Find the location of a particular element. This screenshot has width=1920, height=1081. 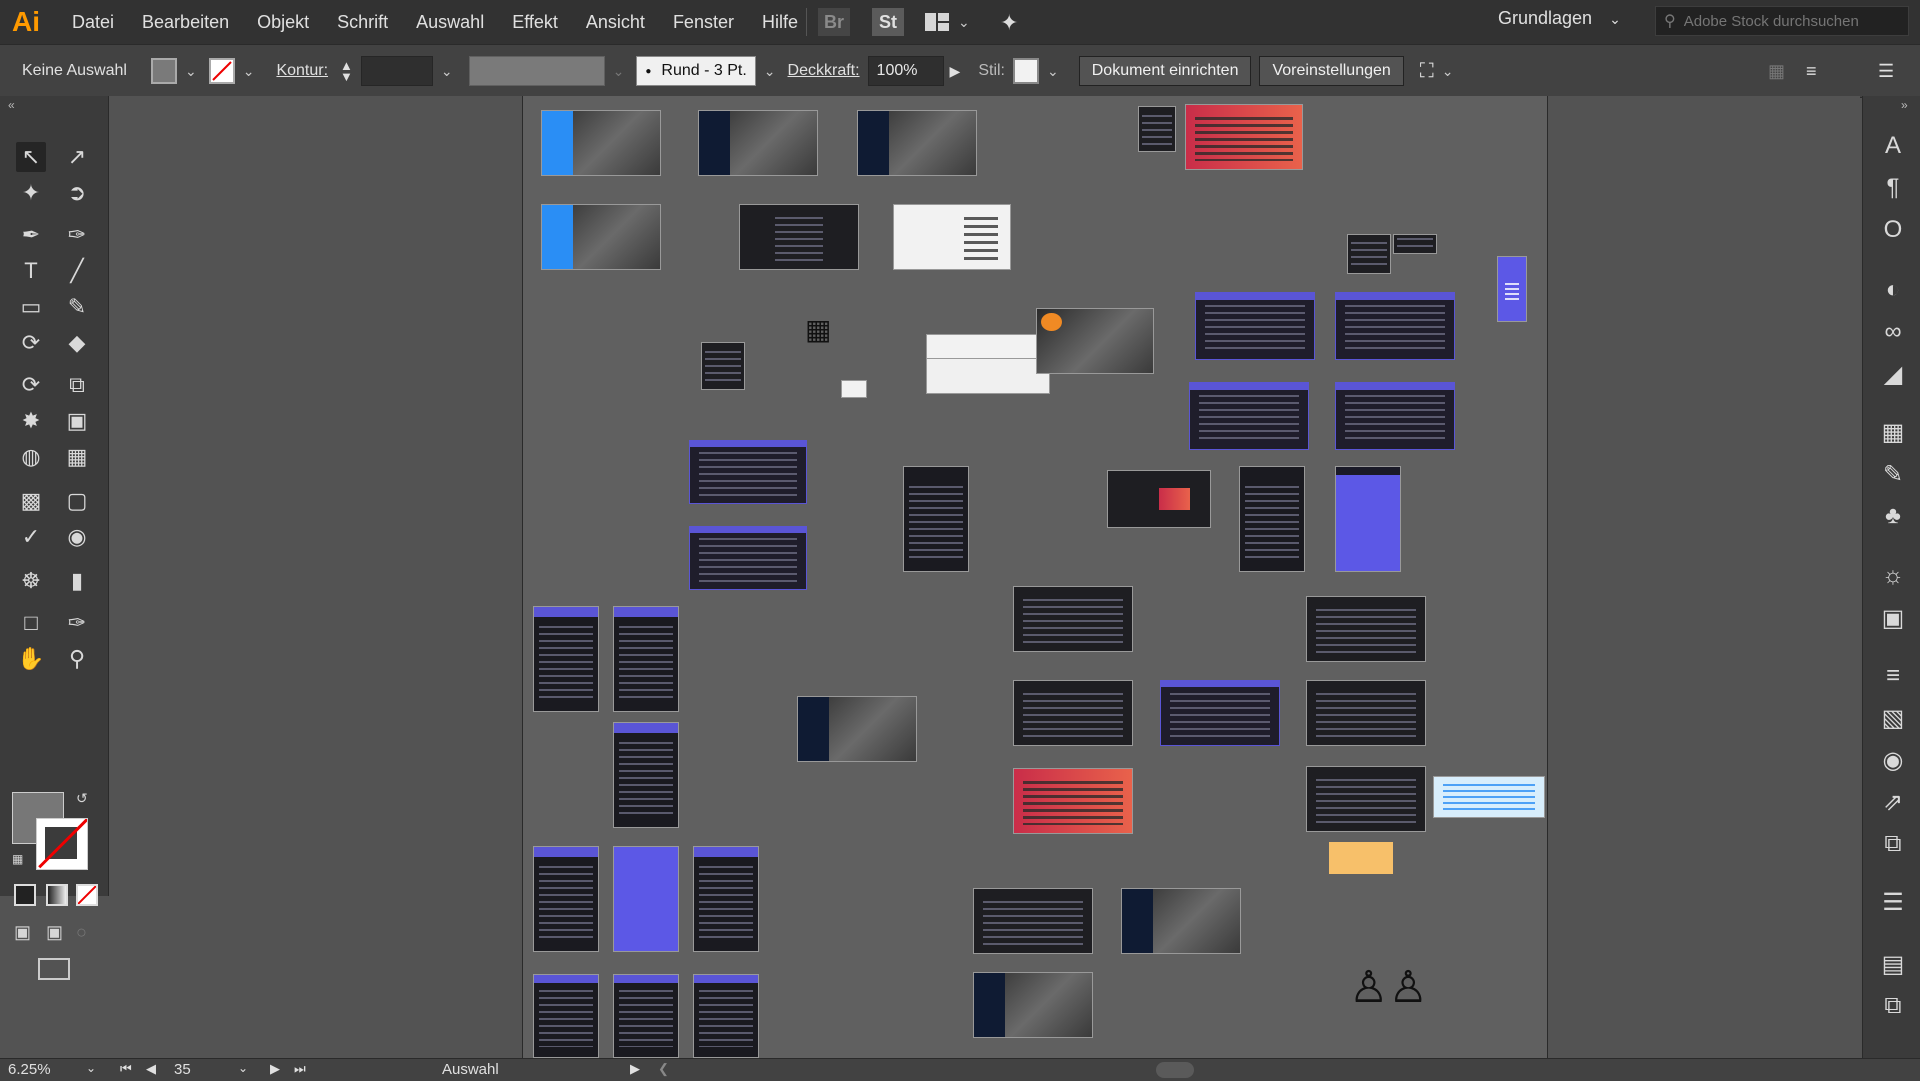

collapse-icon: « is located at coordinates (11, 105).